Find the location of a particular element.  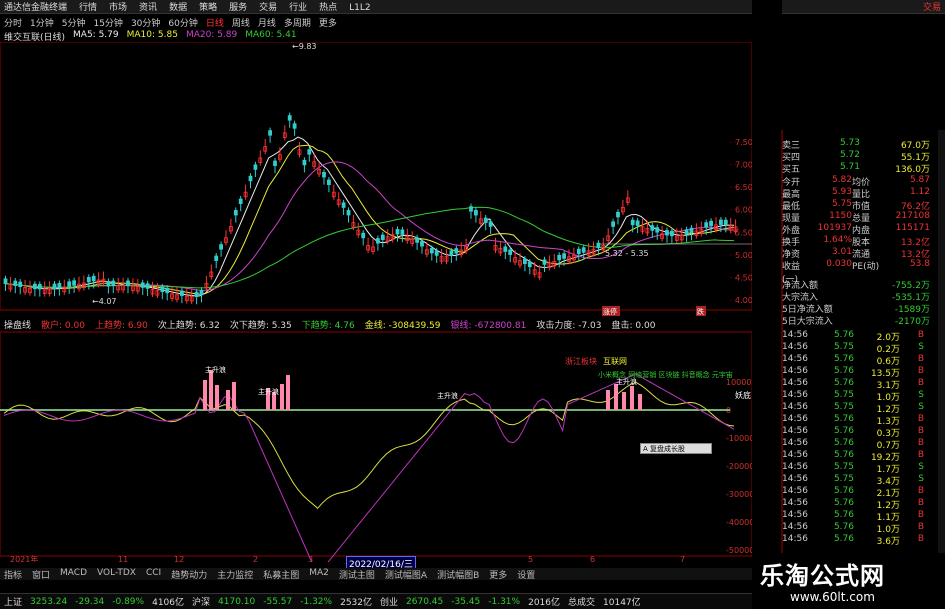

indicator-tab: CCI is located at coordinates (153, 574).